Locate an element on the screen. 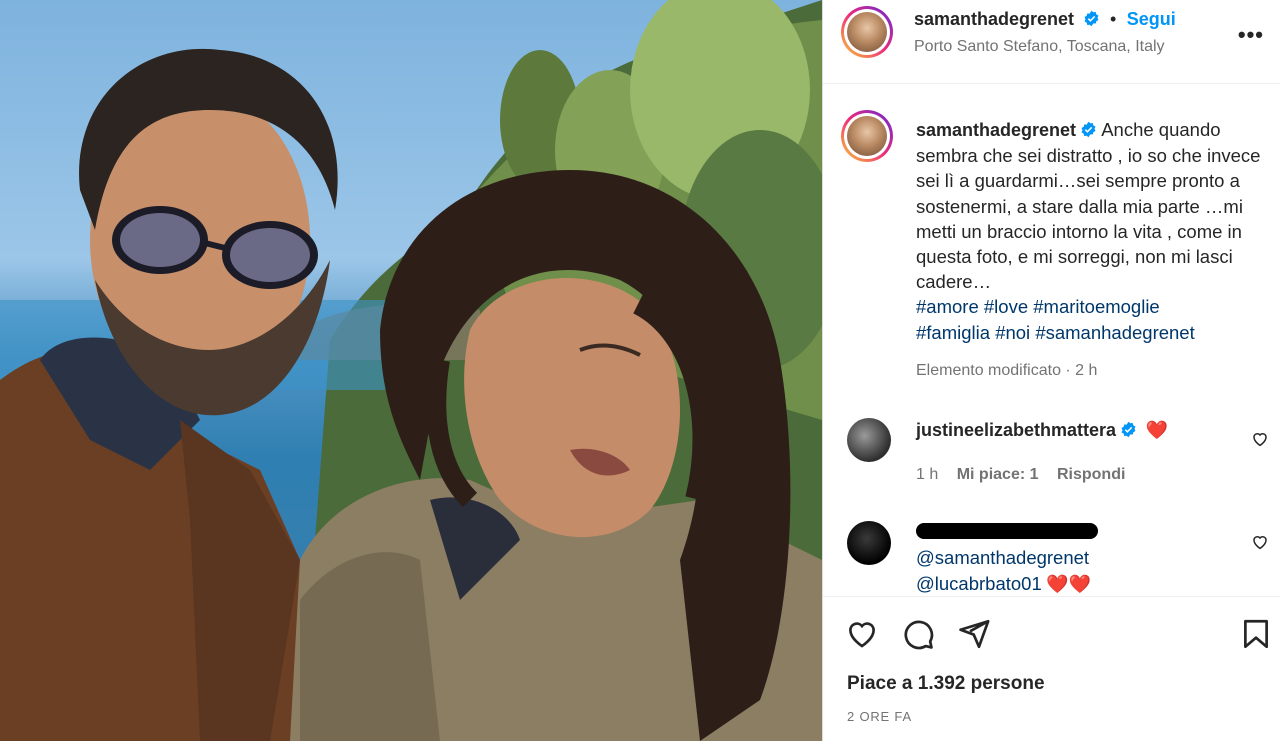  heart-icon is located at coordinates (862, 634).